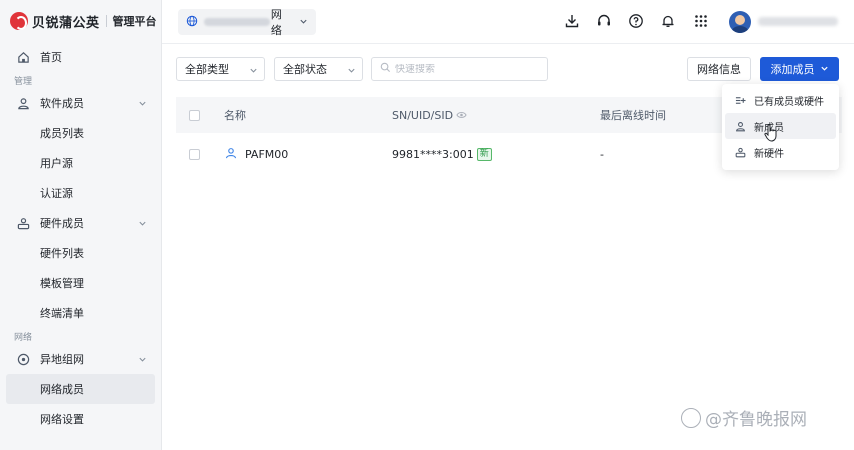 The height and width of the screenshot is (450, 854). I want to click on sidebar-item-hardware-members: 硬件成员, so click(80, 223).